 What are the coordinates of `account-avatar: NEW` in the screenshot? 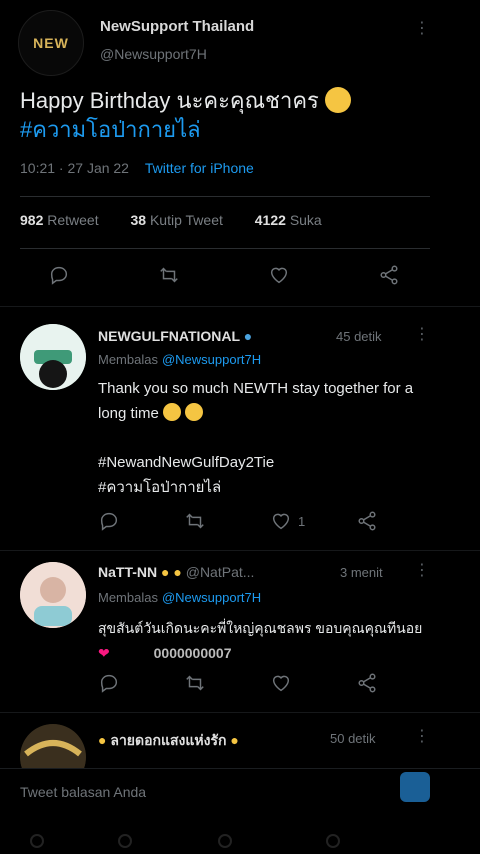 It's located at (51, 43).